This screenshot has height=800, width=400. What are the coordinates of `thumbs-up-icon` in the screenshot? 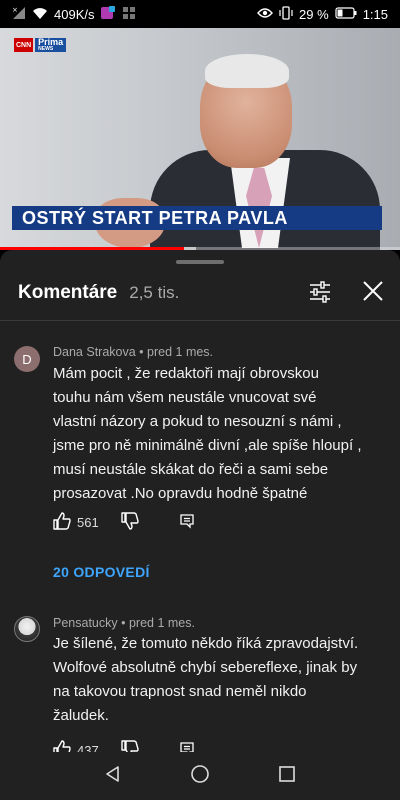 It's located at (62, 522).